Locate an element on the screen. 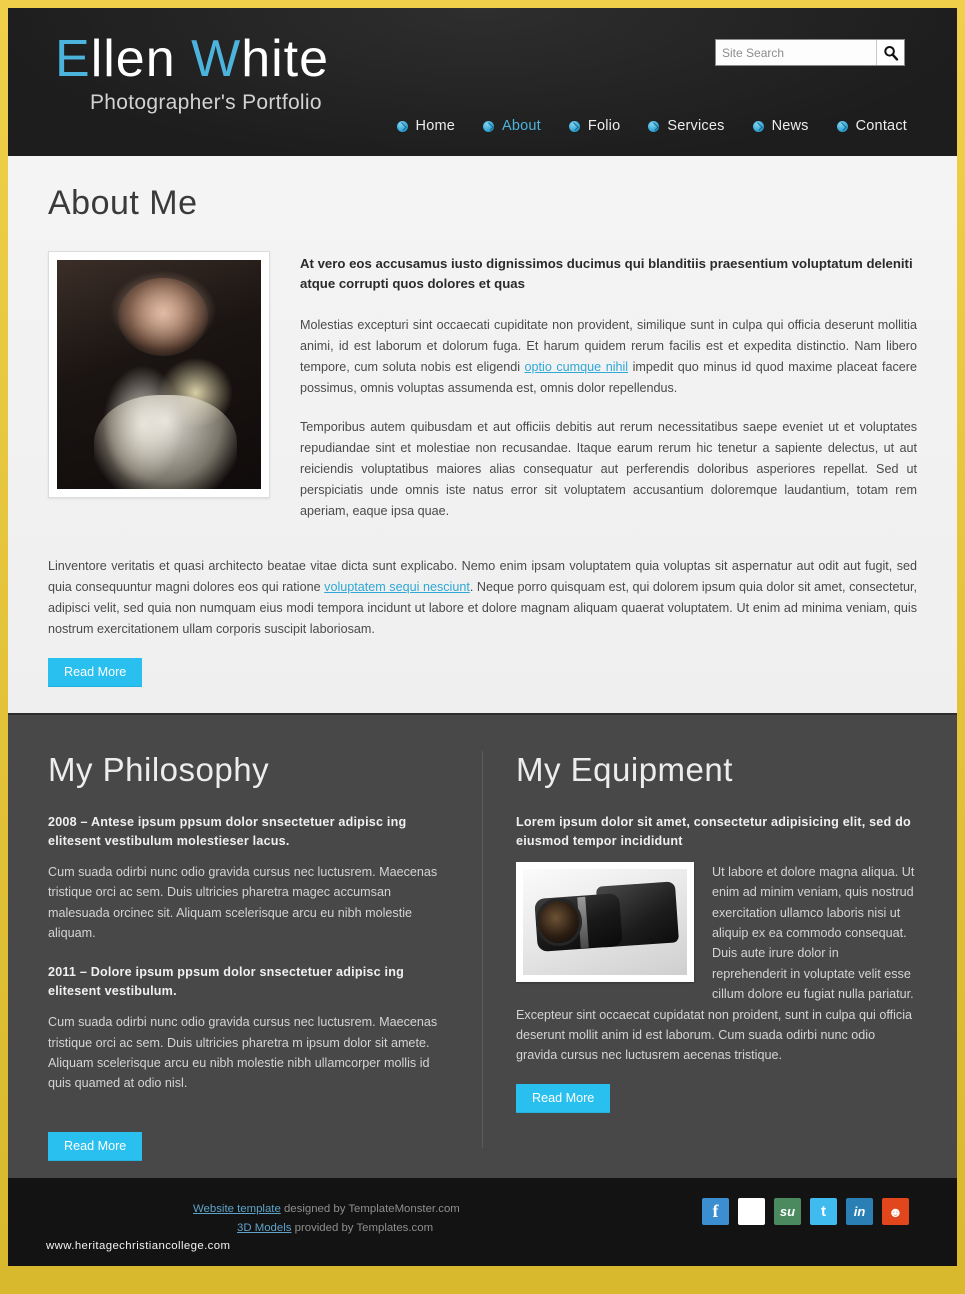  logo-title: Ellen White is located at coordinates (192, 59).